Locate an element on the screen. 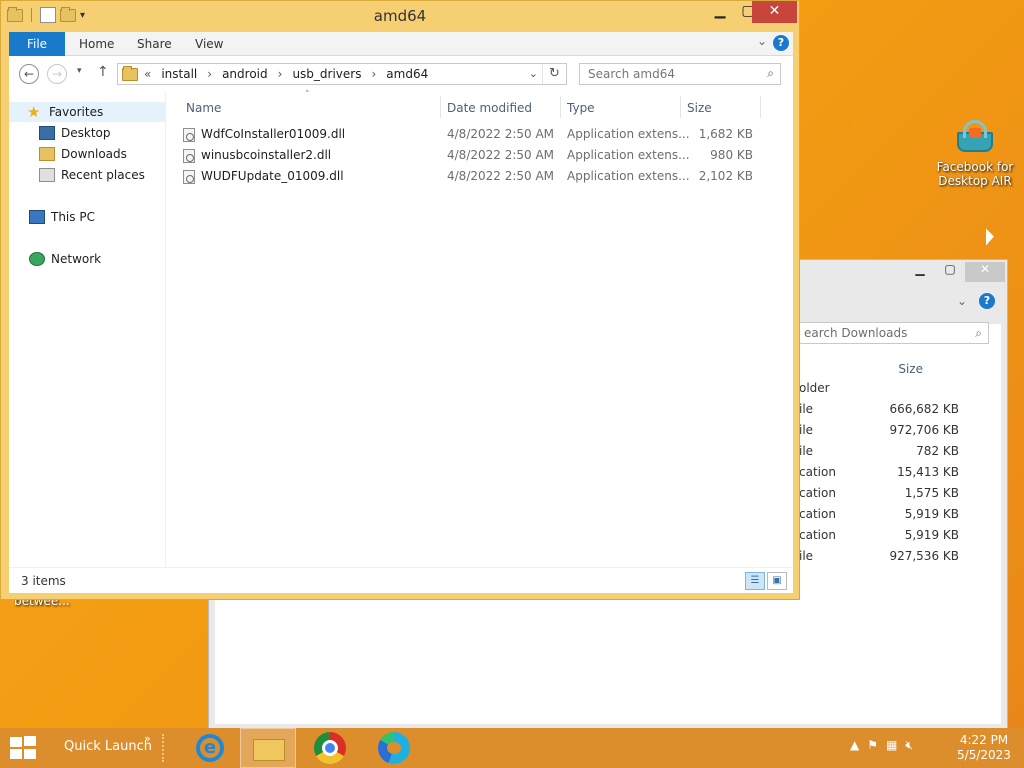  search-icon: ⌕ is located at coordinates (770, 73).